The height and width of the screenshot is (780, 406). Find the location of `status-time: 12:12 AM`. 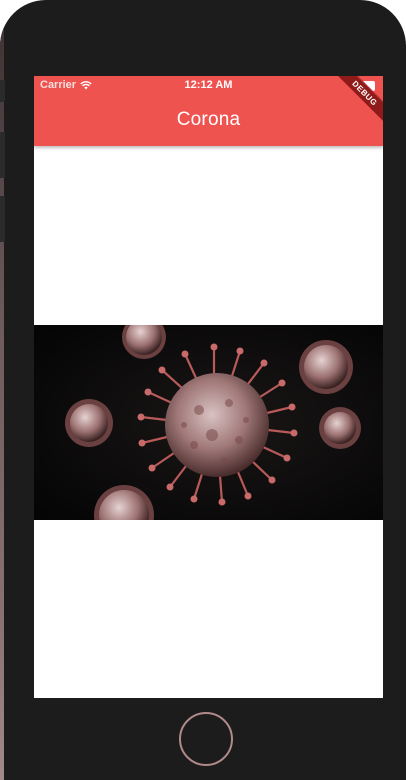

status-time: 12:12 AM is located at coordinates (208, 85).